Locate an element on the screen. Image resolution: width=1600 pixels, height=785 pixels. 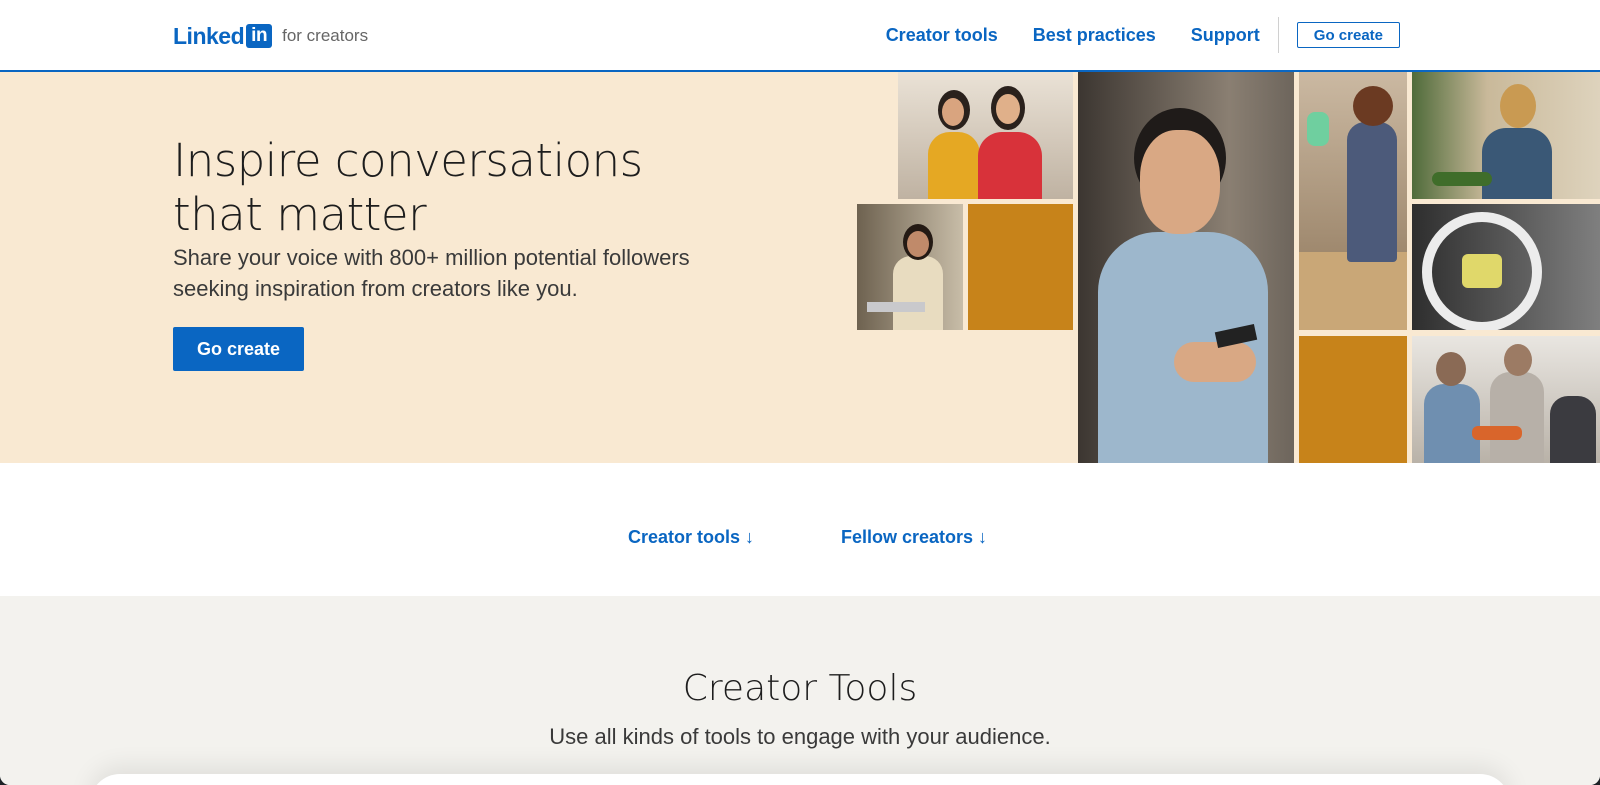
photo-man-phone is located at coordinates (1186, 267).